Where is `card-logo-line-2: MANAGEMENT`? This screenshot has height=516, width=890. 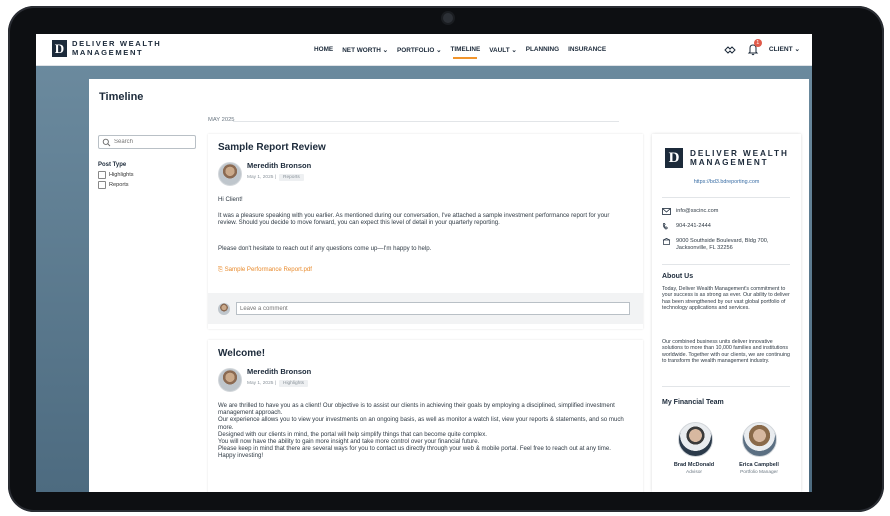 card-logo-line-2: MANAGEMENT is located at coordinates (729, 162).